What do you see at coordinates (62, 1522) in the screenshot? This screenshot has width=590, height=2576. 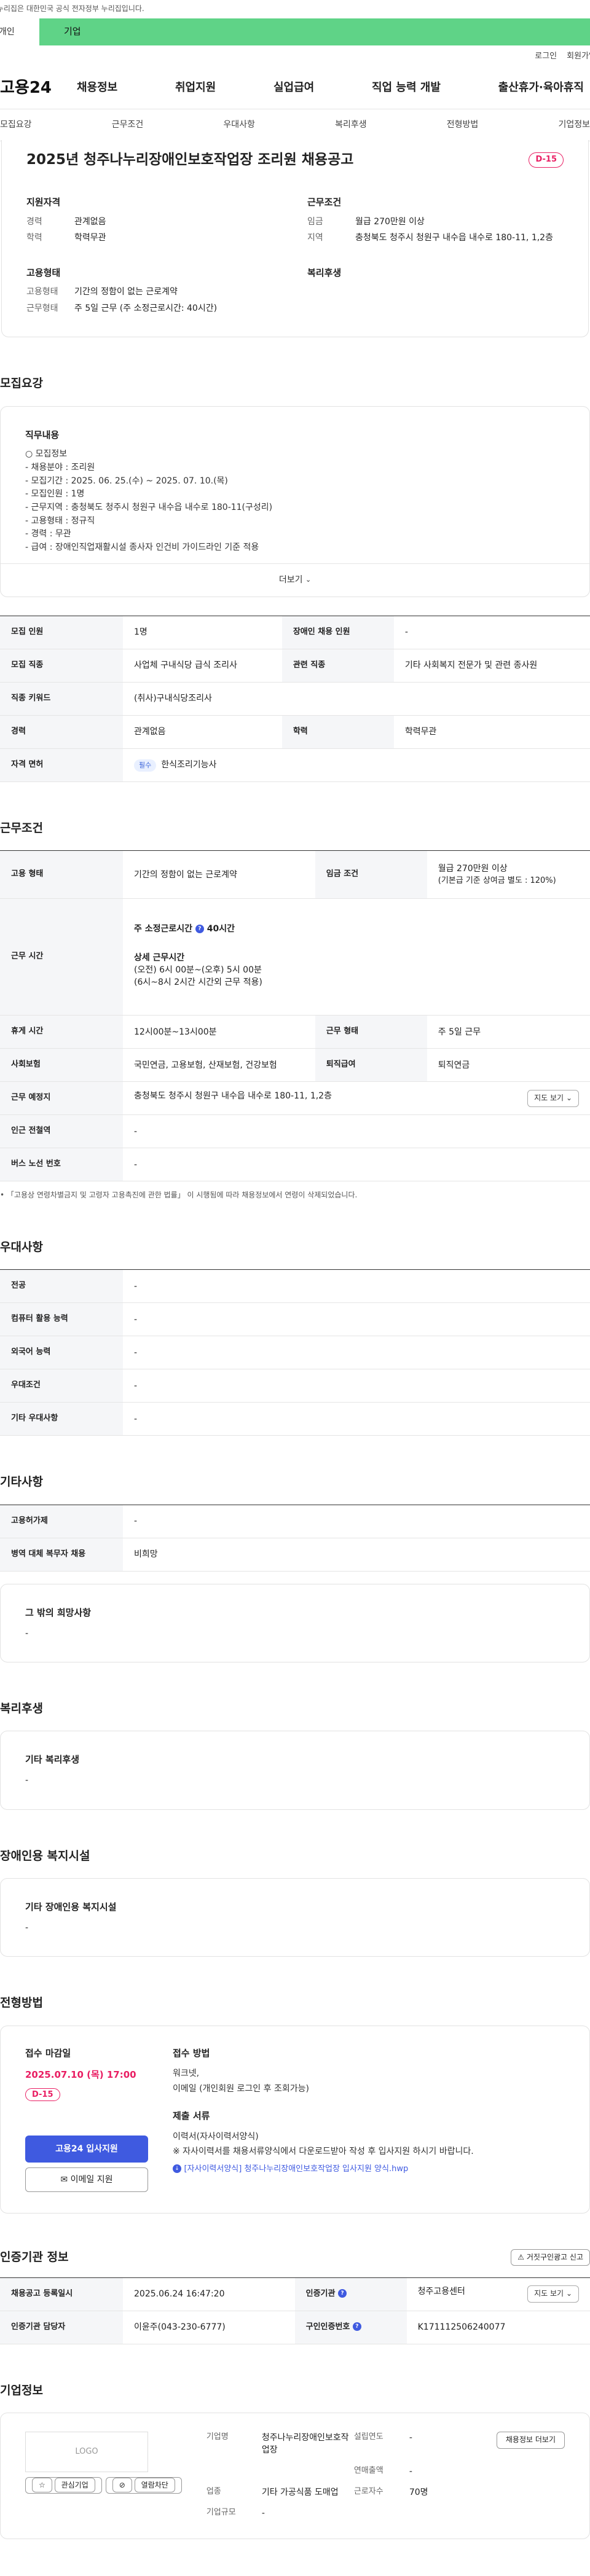 I see `table-key: 고용허가제` at bounding box center [62, 1522].